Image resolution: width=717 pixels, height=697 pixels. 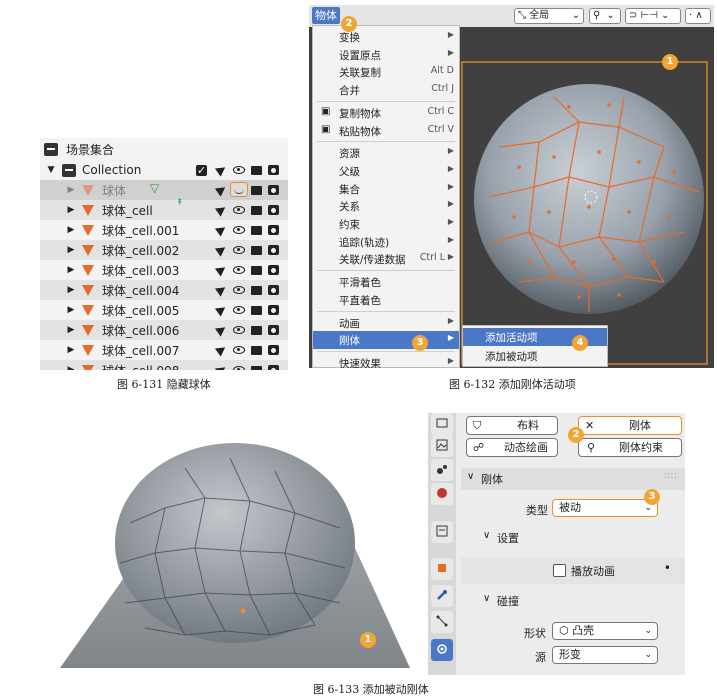 What do you see at coordinates (164, 230) in the screenshot?
I see `outliner-row: ▶ 球体_cell.001` at bounding box center [164, 230].